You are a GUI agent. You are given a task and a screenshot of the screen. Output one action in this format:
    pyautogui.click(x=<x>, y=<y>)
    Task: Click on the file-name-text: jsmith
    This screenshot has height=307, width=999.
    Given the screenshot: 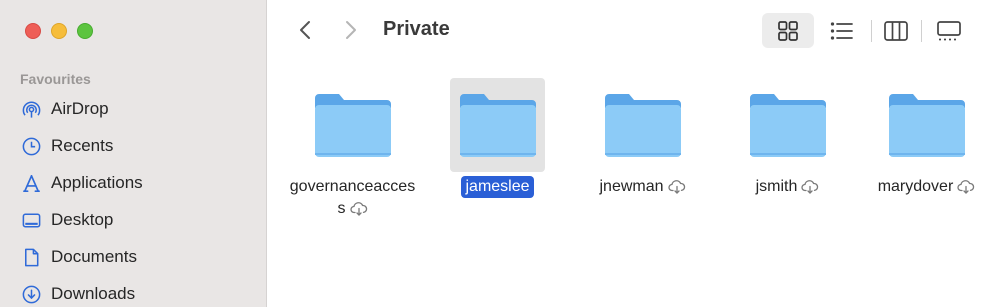 What is the action you would take?
    pyautogui.click(x=776, y=186)
    